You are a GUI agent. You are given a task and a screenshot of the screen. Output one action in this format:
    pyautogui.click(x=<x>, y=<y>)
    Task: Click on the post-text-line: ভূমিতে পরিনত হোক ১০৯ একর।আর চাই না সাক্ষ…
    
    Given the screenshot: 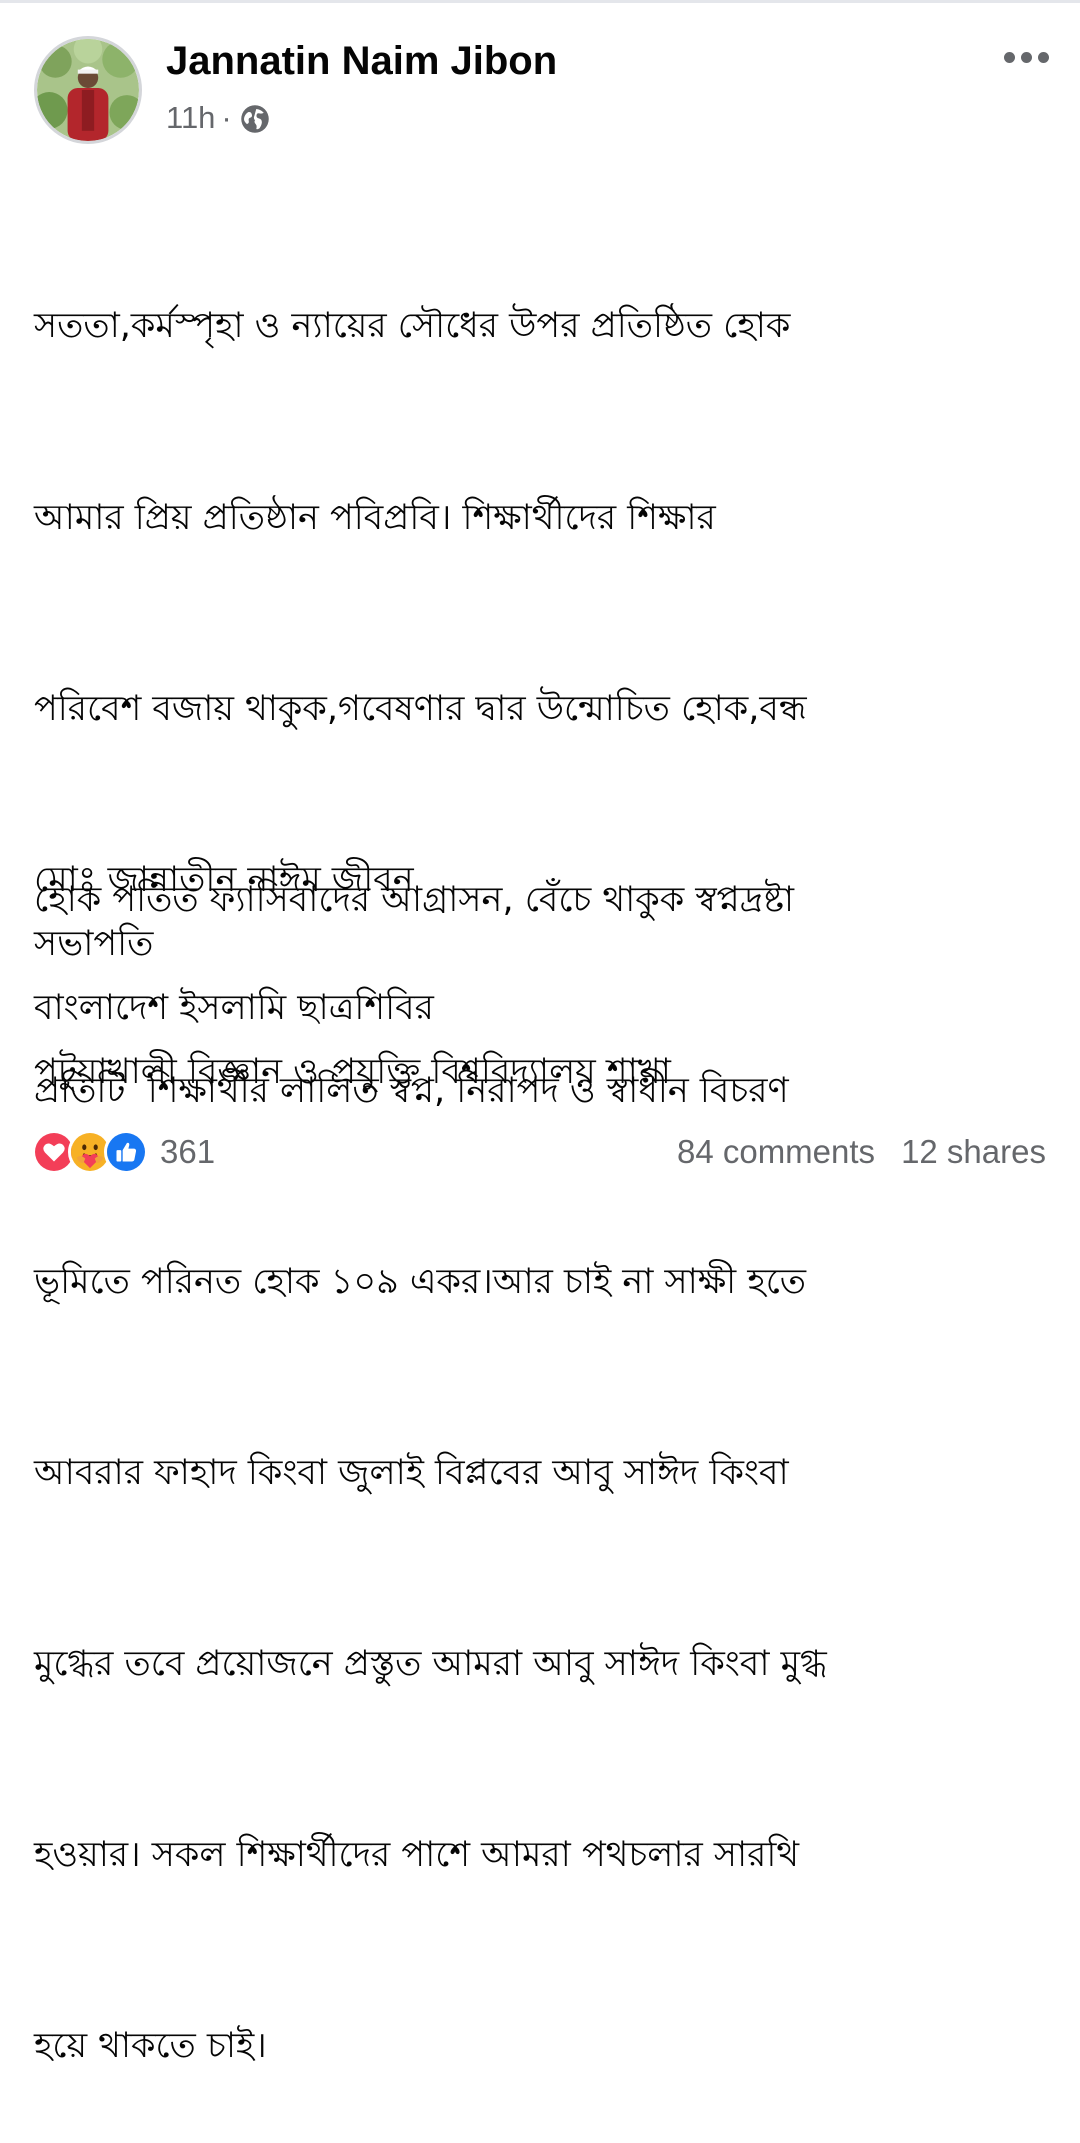 What is the action you would take?
    pyautogui.click(x=420, y=1281)
    